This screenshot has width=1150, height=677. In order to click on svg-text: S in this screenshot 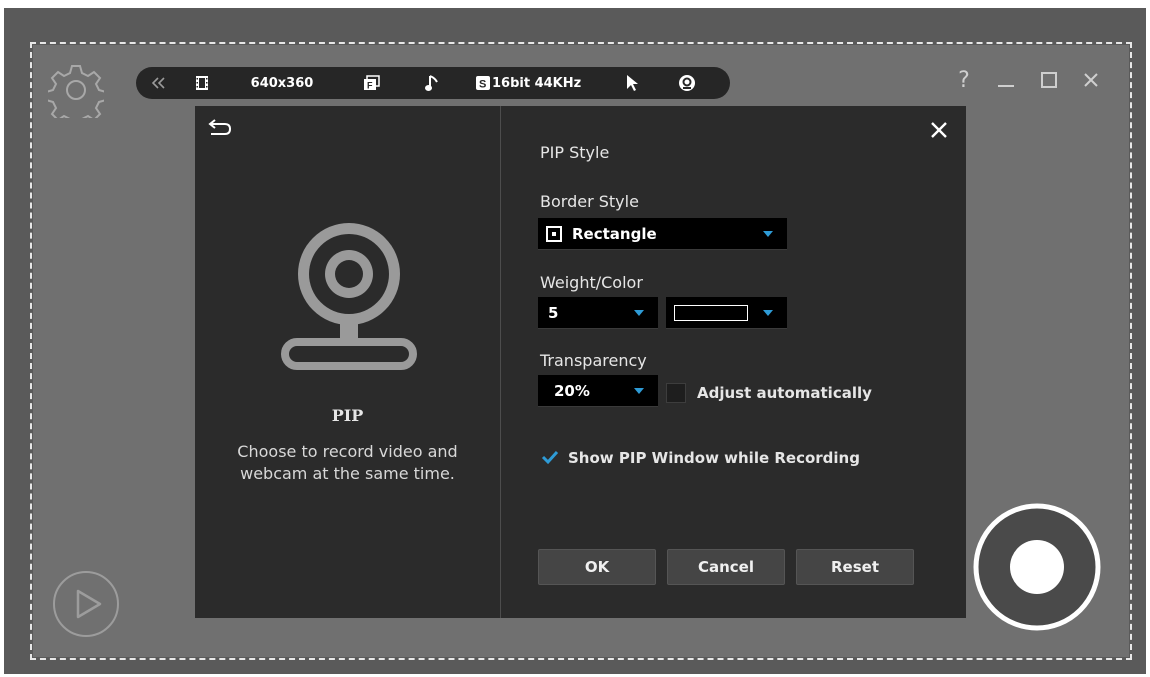, I will do `click(482, 85)`.